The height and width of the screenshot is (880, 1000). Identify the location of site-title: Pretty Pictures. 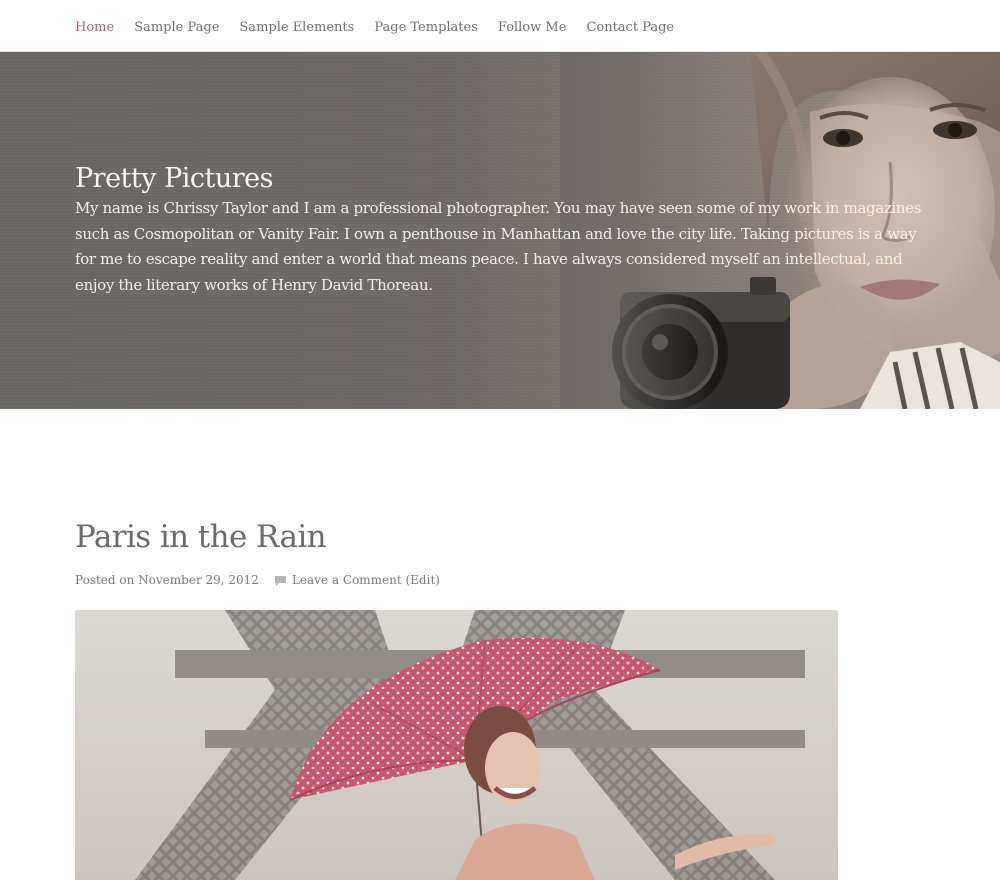
(505, 179).